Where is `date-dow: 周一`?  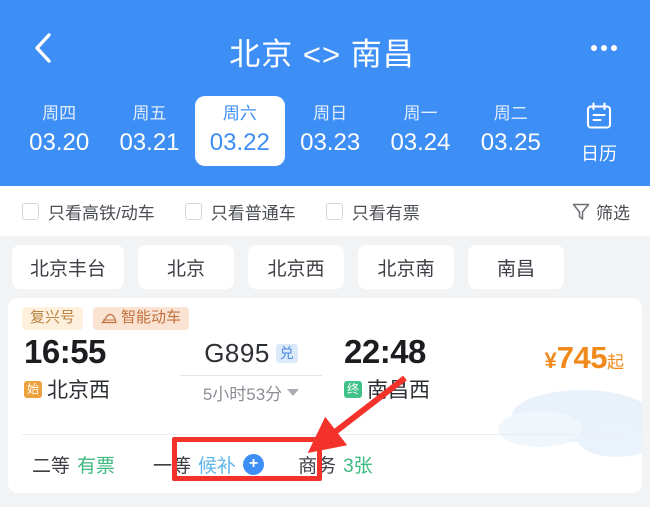 date-dow: 周一 is located at coordinates (420, 113).